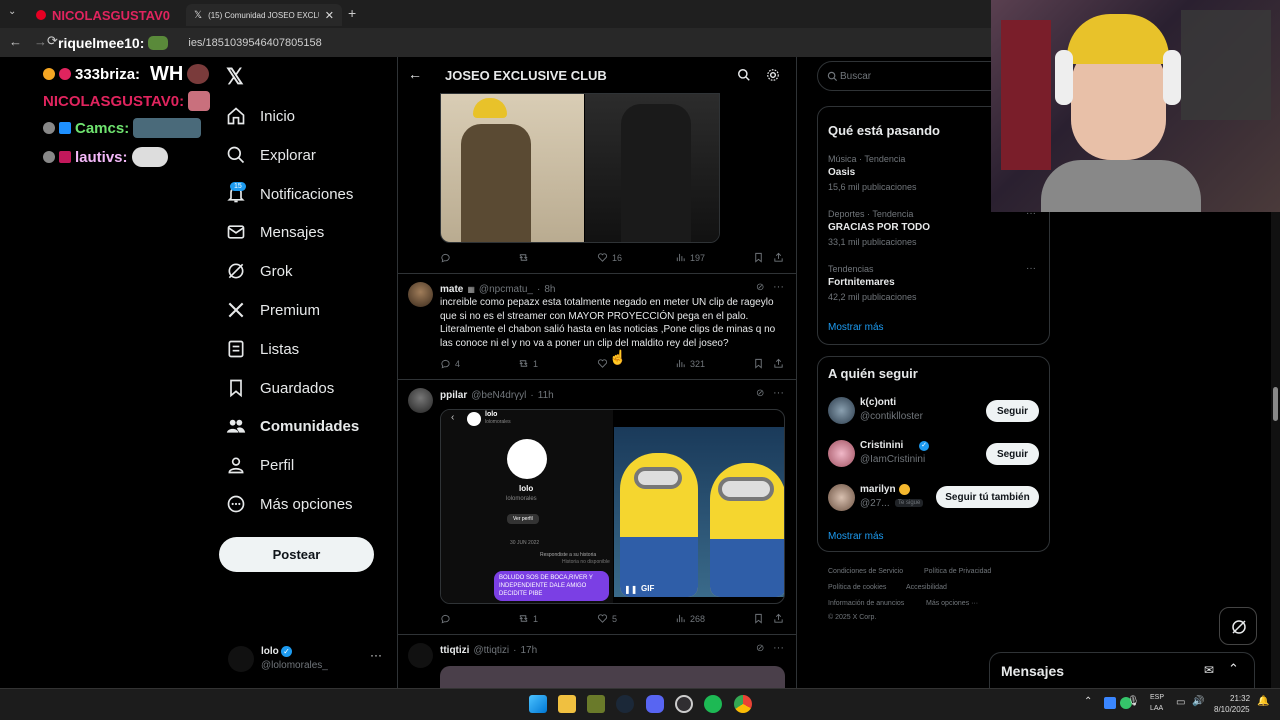 This screenshot has height=720, width=1280. What do you see at coordinates (607, 618) in the screenshot?
I see `like-button: 5` at bounding box center [607, 618].